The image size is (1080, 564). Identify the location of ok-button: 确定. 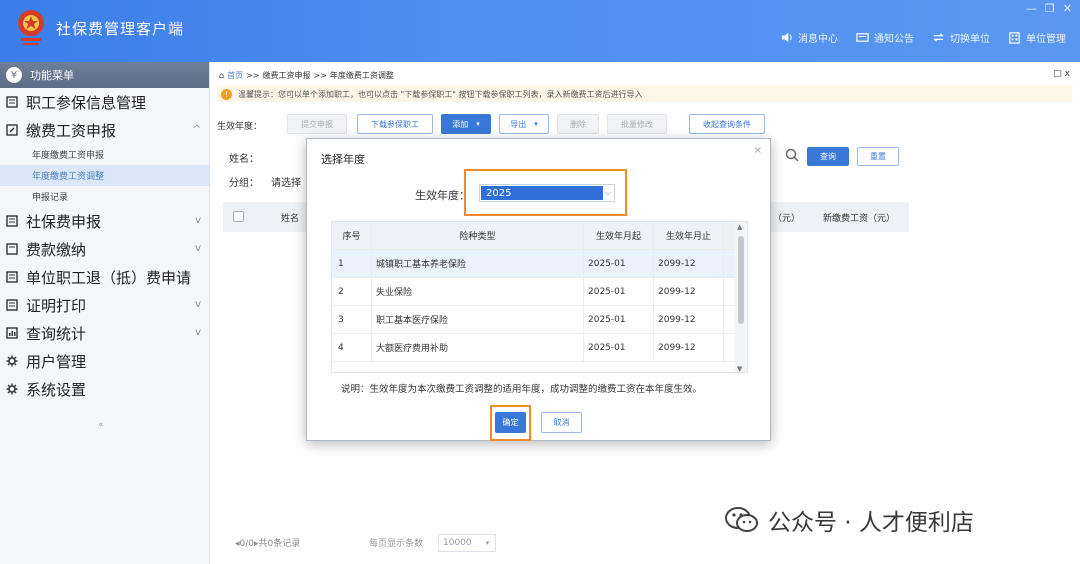
(510, 422).